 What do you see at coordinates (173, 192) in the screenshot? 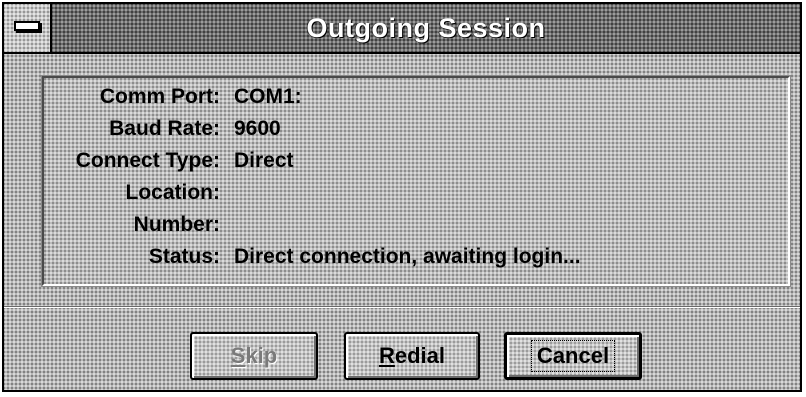
I see `location-label: Location:` at bounding box center [173, 192].